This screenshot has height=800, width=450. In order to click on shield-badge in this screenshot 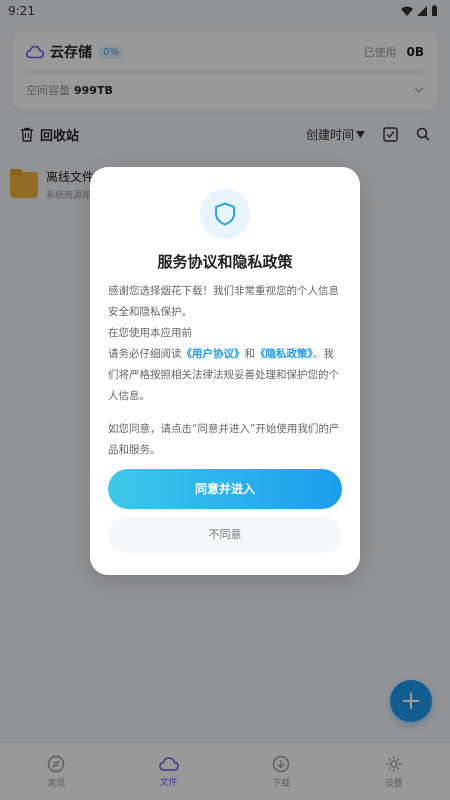, I will do `click(225, 214)`.